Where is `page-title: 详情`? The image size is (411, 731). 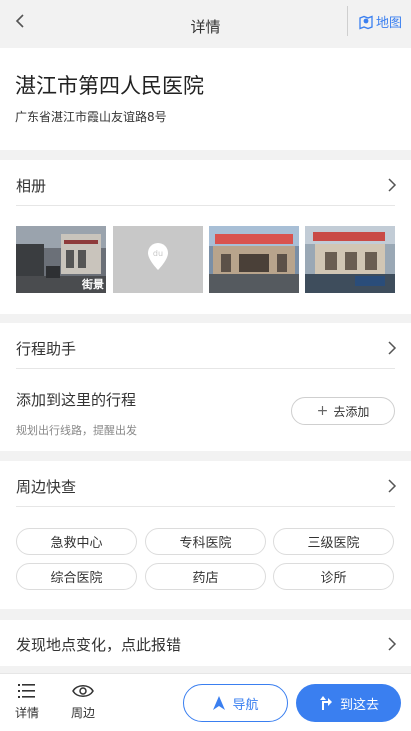
page-title: 详情 is located at coordinates (205, 27).